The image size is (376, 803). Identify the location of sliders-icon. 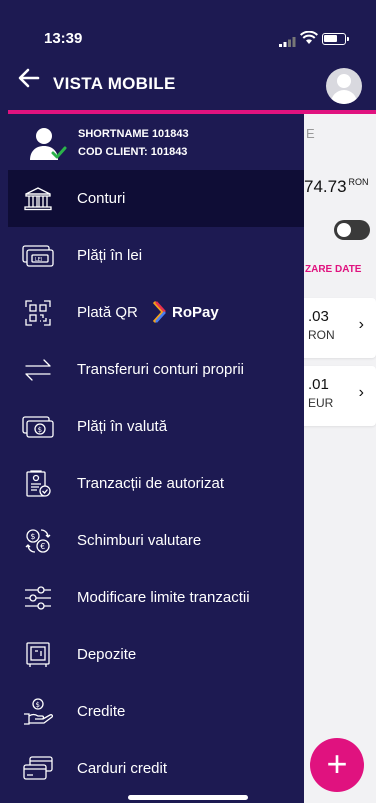
(38, 598).